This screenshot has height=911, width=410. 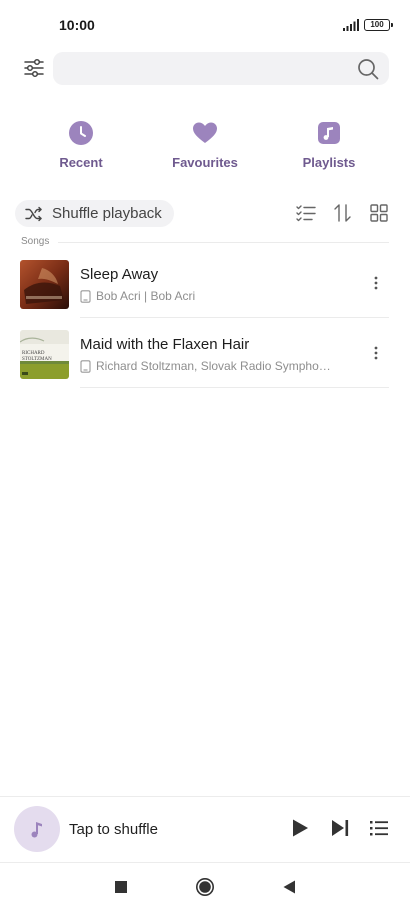 I want to click on shuffle-playback-label: Shuffle playback, so click(x=107, y=213).